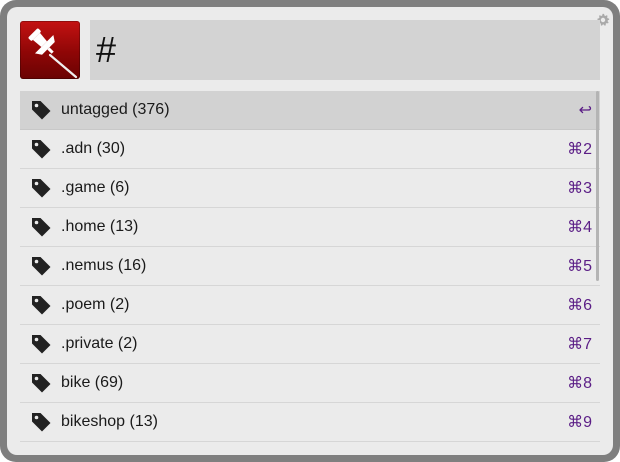 The width and height of the screenshot is (620, 462). What do you see at coordinates (100, 226) in the screenshot?
I see `result-label: .home (13)` at bounding box center [100, 226].